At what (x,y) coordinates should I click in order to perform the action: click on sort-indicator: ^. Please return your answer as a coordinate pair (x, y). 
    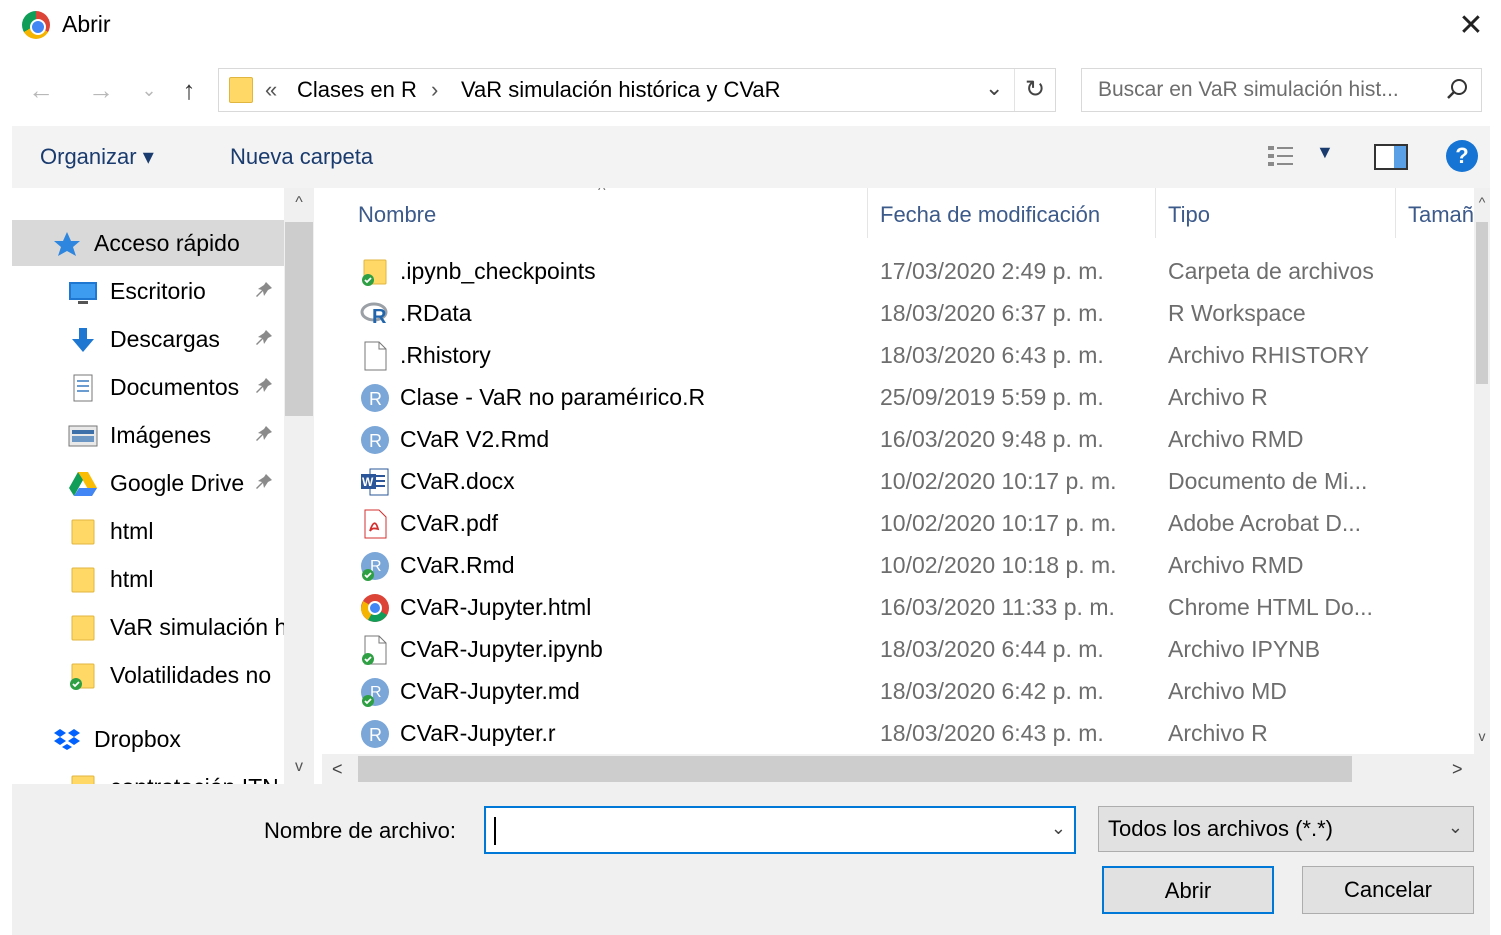
    Looking at the image, I should click on (602, 193).